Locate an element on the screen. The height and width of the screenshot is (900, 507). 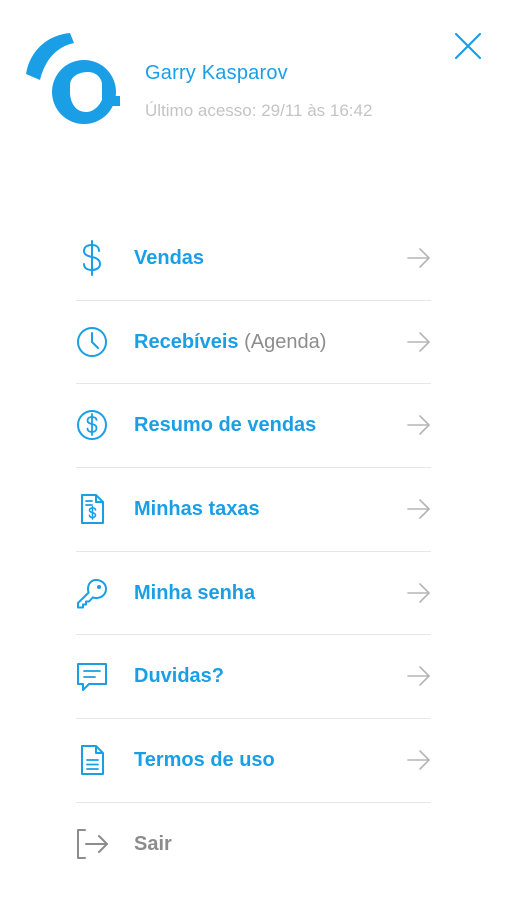
menu-item-minhas-taxas: Minhas taxas is located at coordinates (253, 510).